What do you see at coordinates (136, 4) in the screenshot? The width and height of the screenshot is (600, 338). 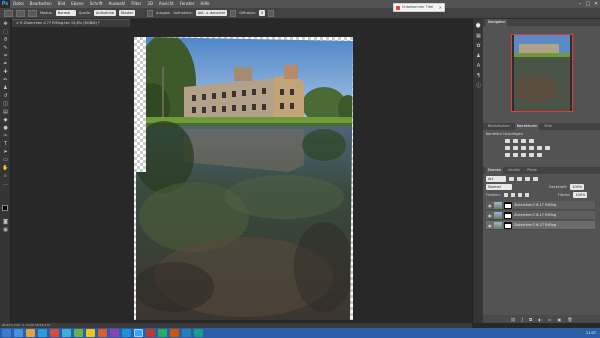 I see `menu-item-filter: Filter` at bounding box center [136, 4].